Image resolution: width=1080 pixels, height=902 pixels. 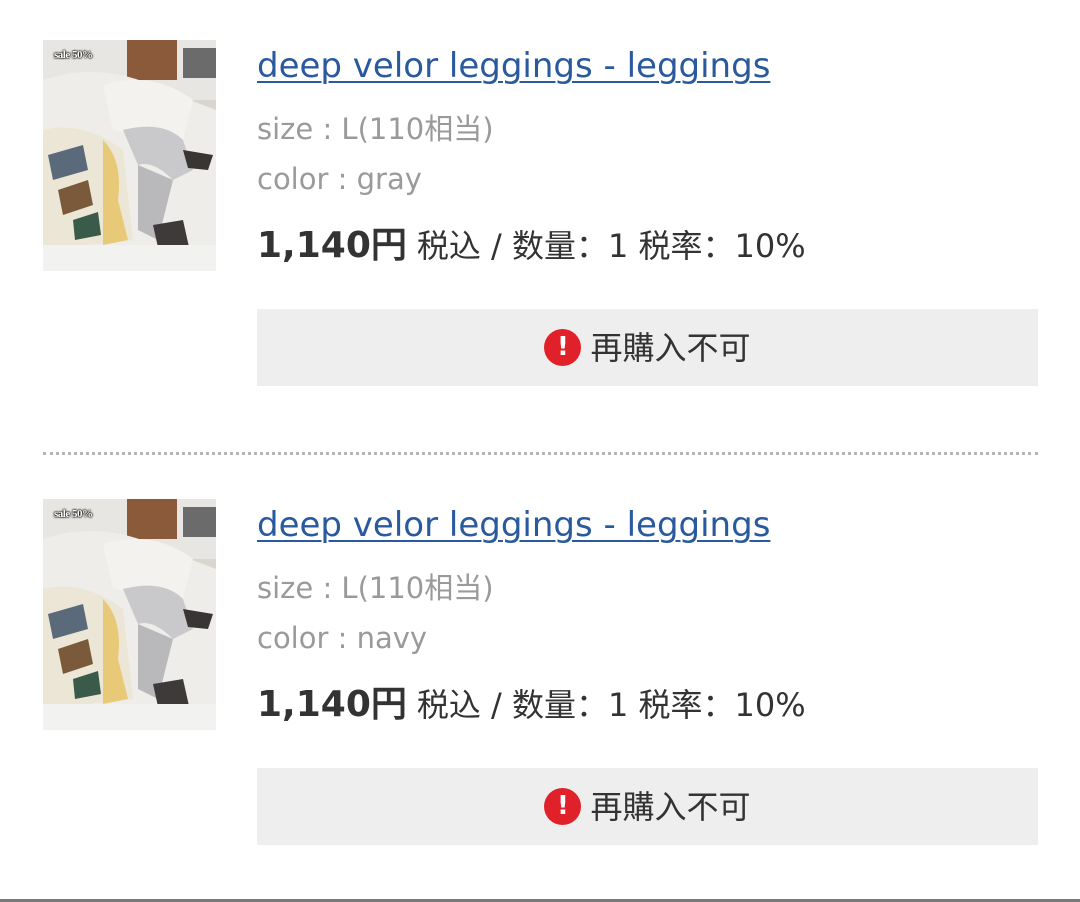 I want to click on item-divider, so click(x=540, y=453).